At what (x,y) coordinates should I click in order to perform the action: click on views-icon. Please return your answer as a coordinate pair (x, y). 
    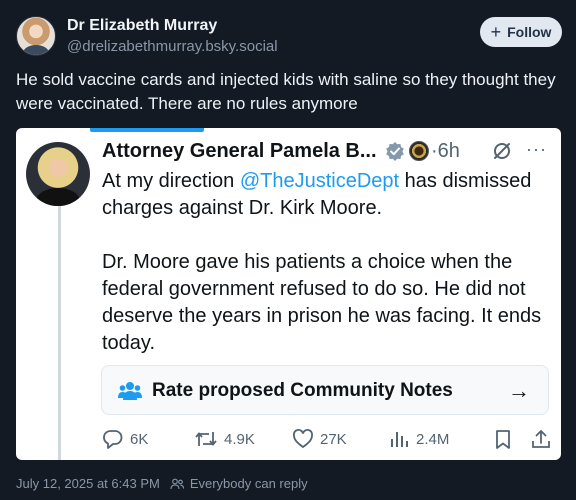
    Looking at the image, I should click on (399, 439).